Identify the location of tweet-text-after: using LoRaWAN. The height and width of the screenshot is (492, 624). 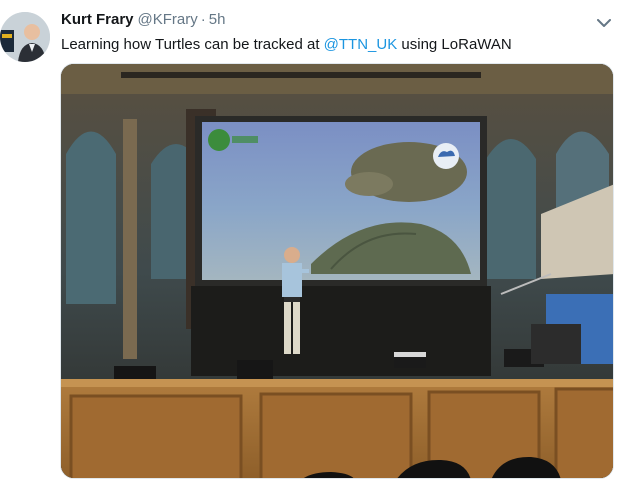
(454, 44).